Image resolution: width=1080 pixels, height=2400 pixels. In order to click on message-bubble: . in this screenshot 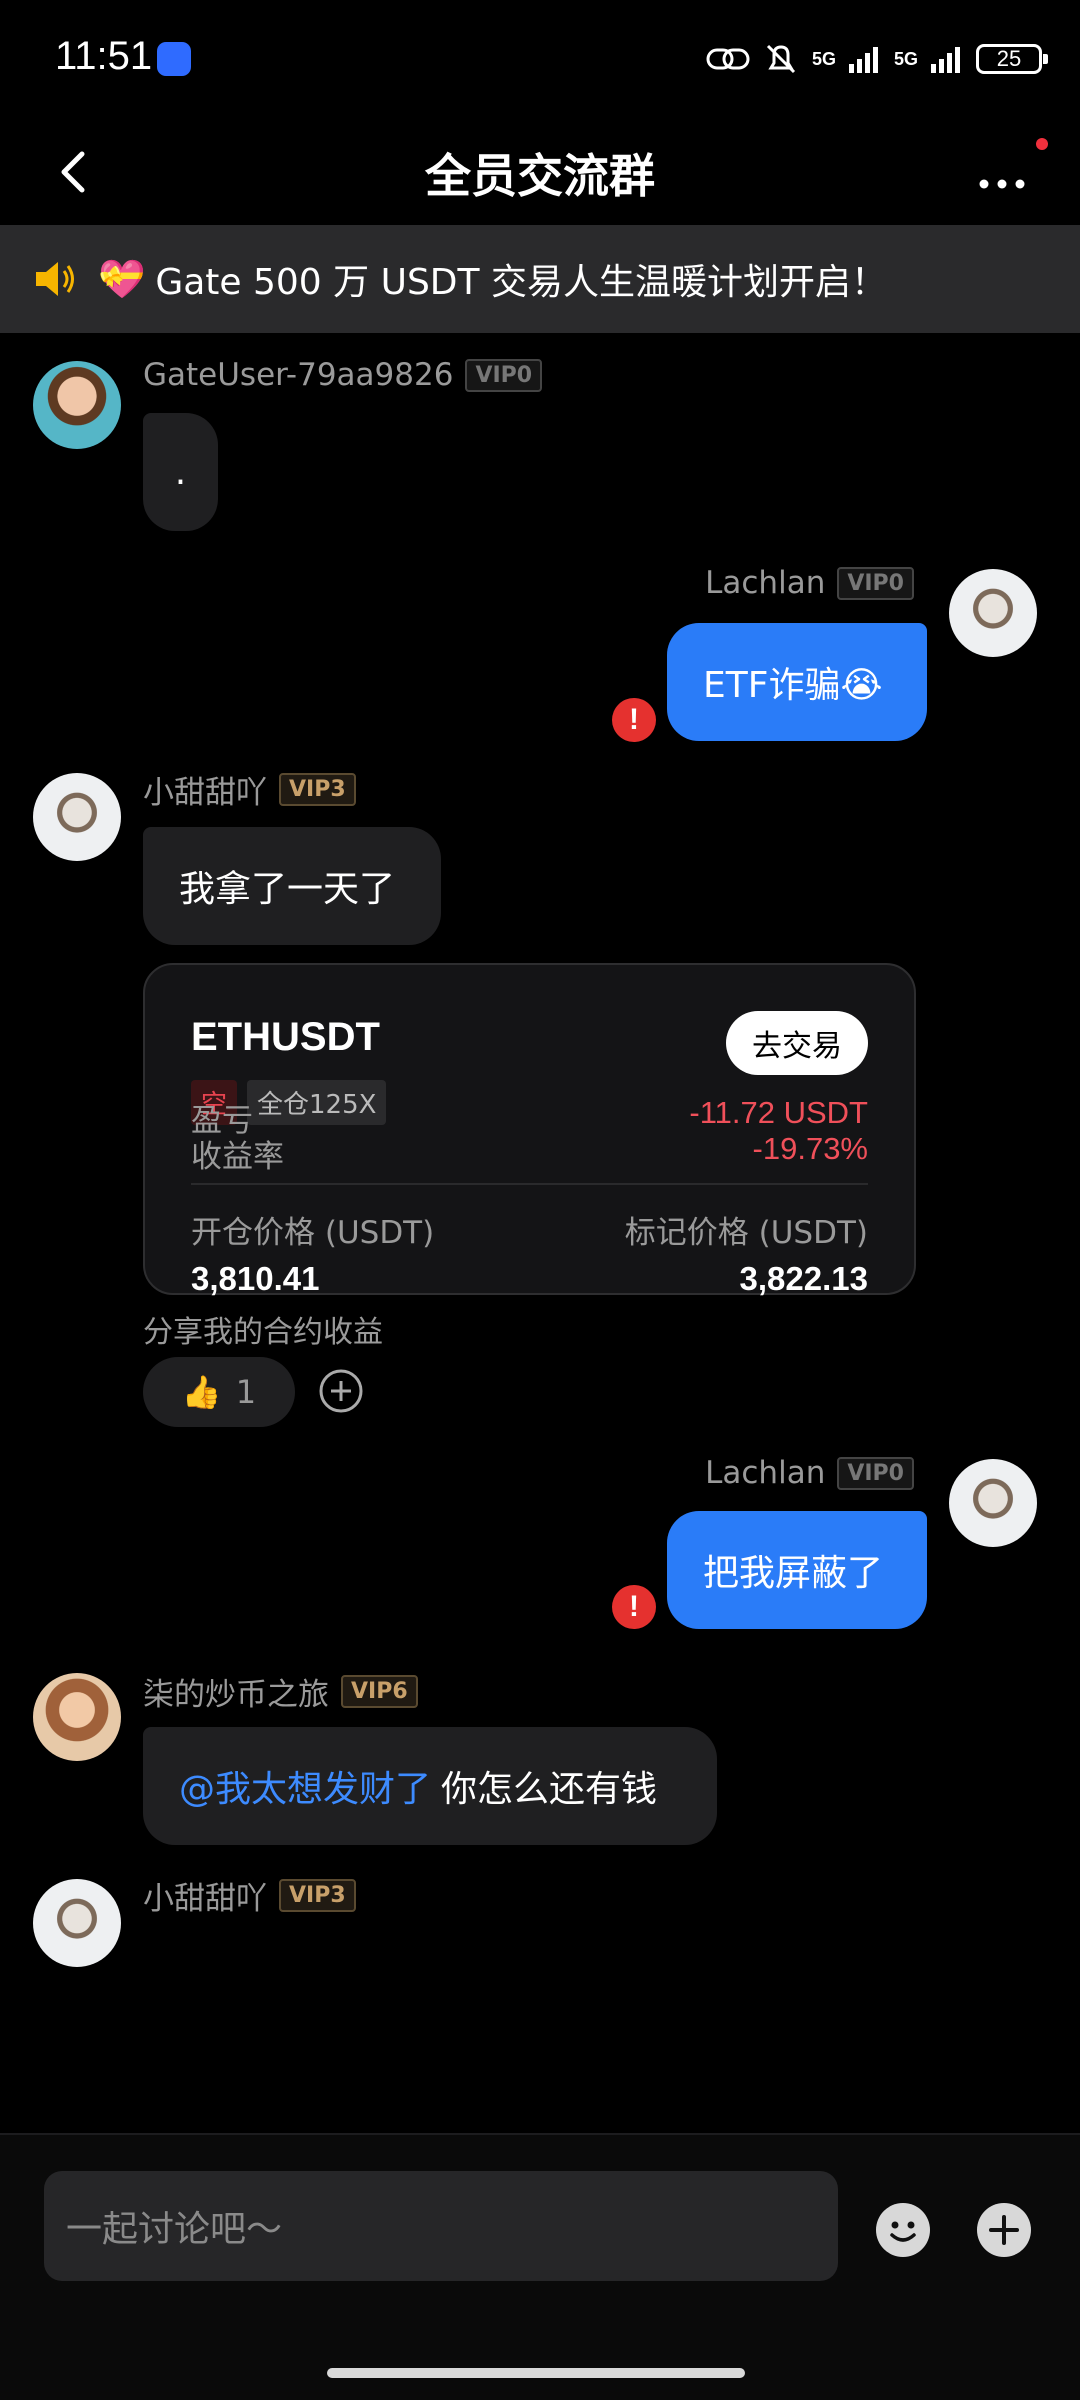, I will do `click(180, 472)`.